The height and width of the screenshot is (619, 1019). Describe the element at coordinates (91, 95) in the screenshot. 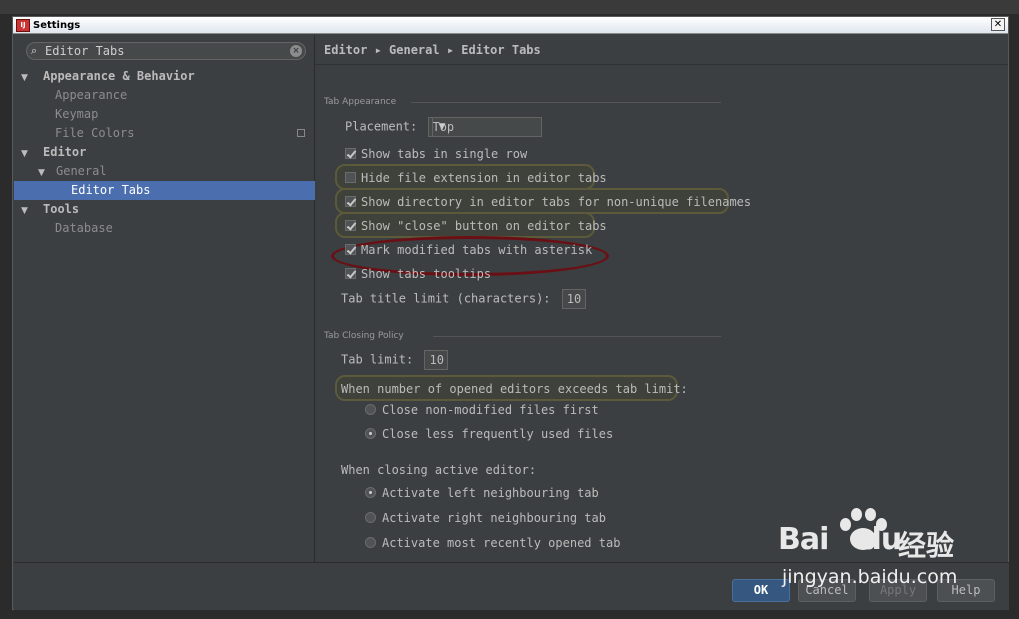

I see `tree-item-label: Appearance` at that location.